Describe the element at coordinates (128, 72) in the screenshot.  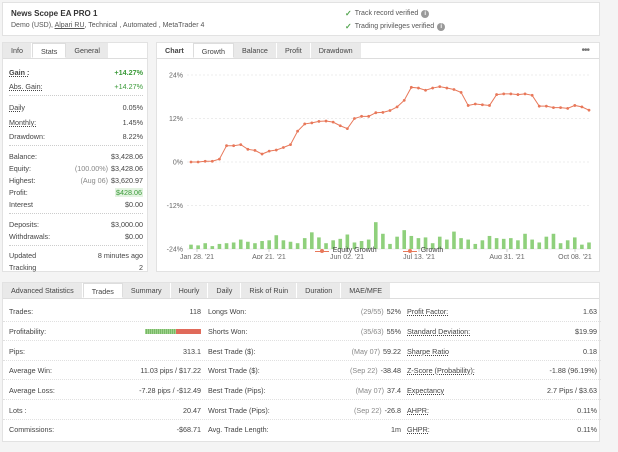
I see `gain-value: +14.27%` at that location.